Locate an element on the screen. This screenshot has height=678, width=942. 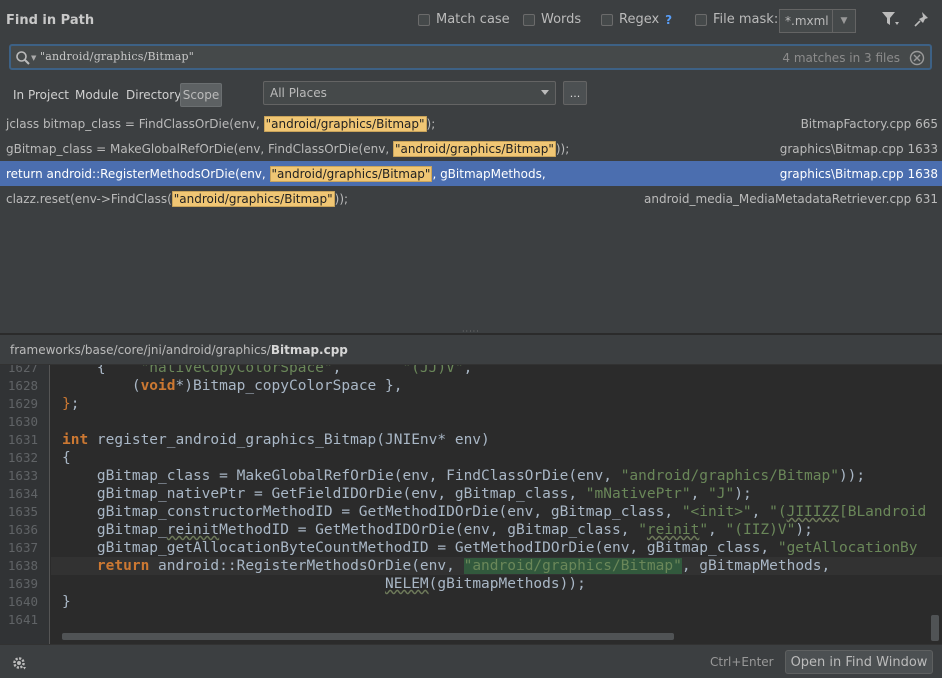
line-number: 1635 is located at coordinates (22, 511).